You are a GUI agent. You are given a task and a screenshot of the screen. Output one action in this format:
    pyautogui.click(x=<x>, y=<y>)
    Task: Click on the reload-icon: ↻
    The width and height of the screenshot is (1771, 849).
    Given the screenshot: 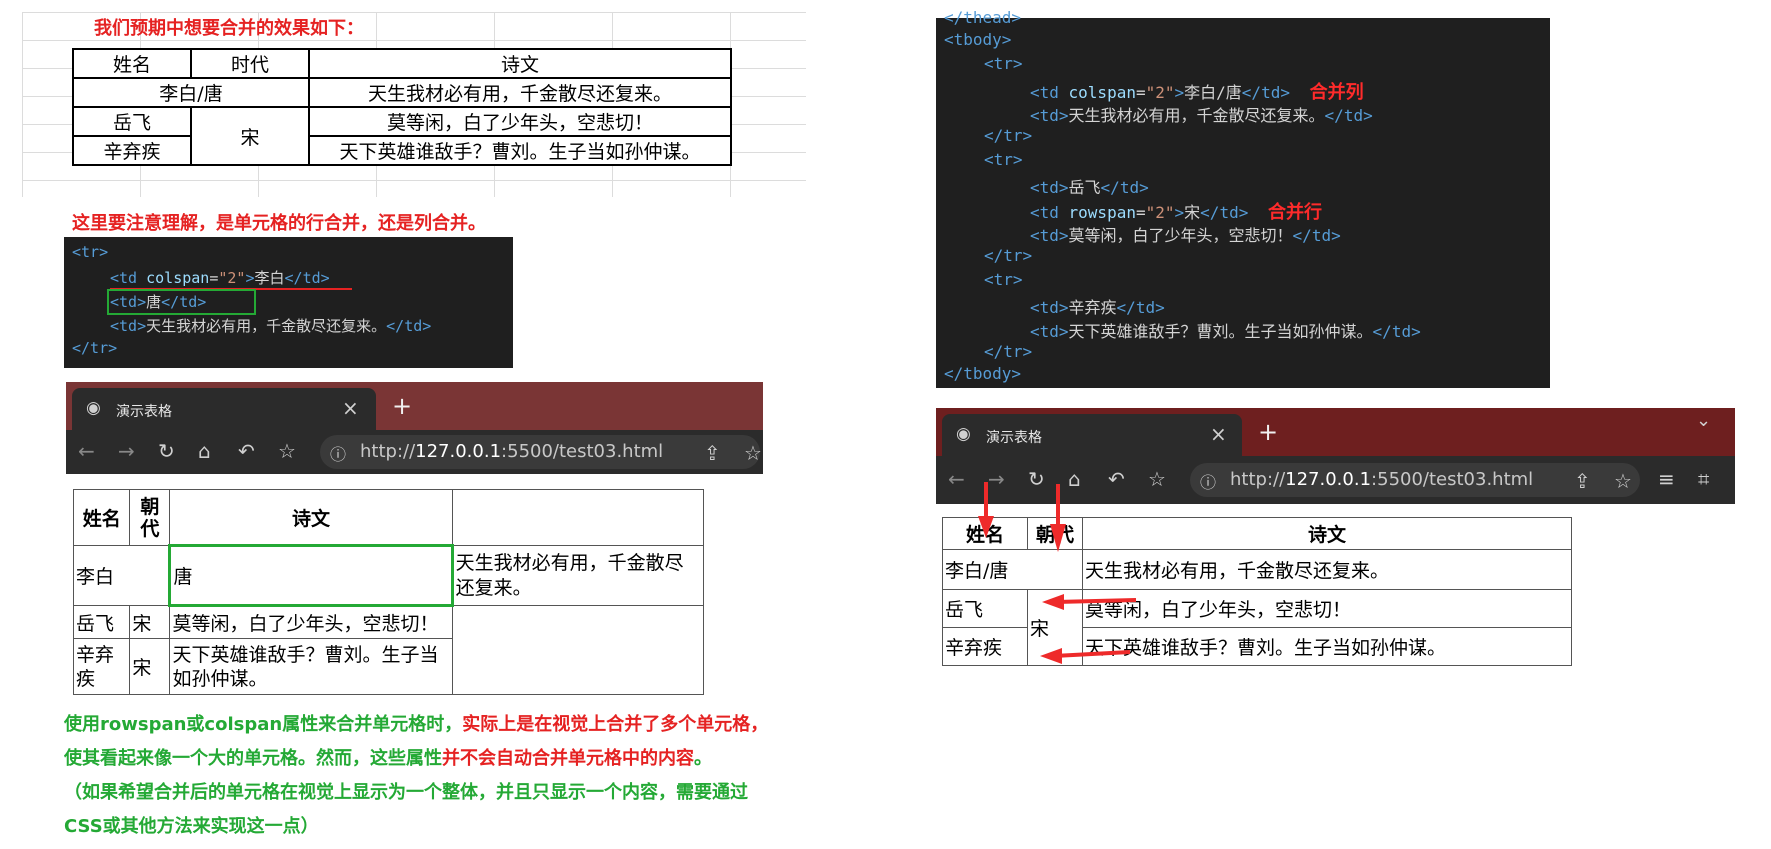 What is the action you would take?
    pyautogui.click(x=166, y=451)
    